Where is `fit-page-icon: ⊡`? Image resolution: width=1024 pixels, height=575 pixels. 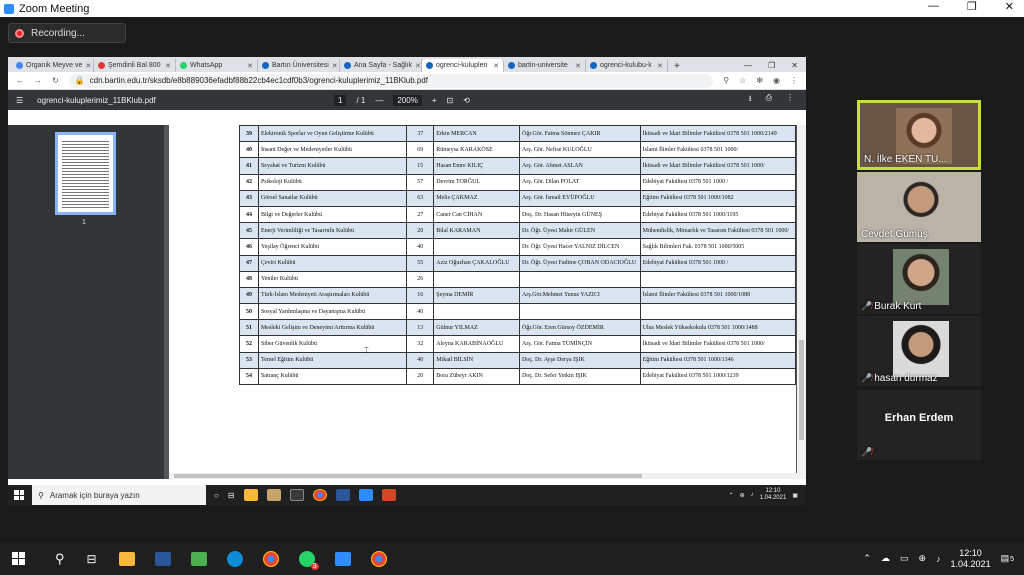
fit-page-icon: ⊡ is located at coordinates (450, 100).